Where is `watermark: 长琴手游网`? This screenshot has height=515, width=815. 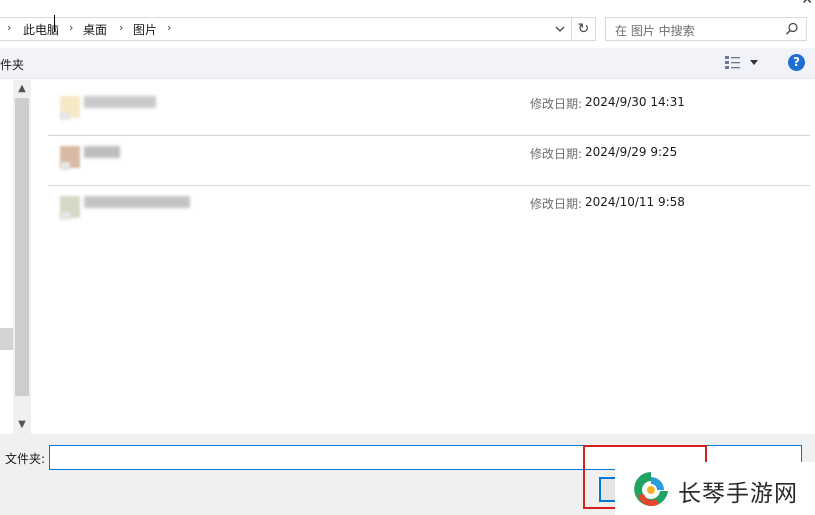 watermark: 长琴手游网 is located at coordinates (715, 488).